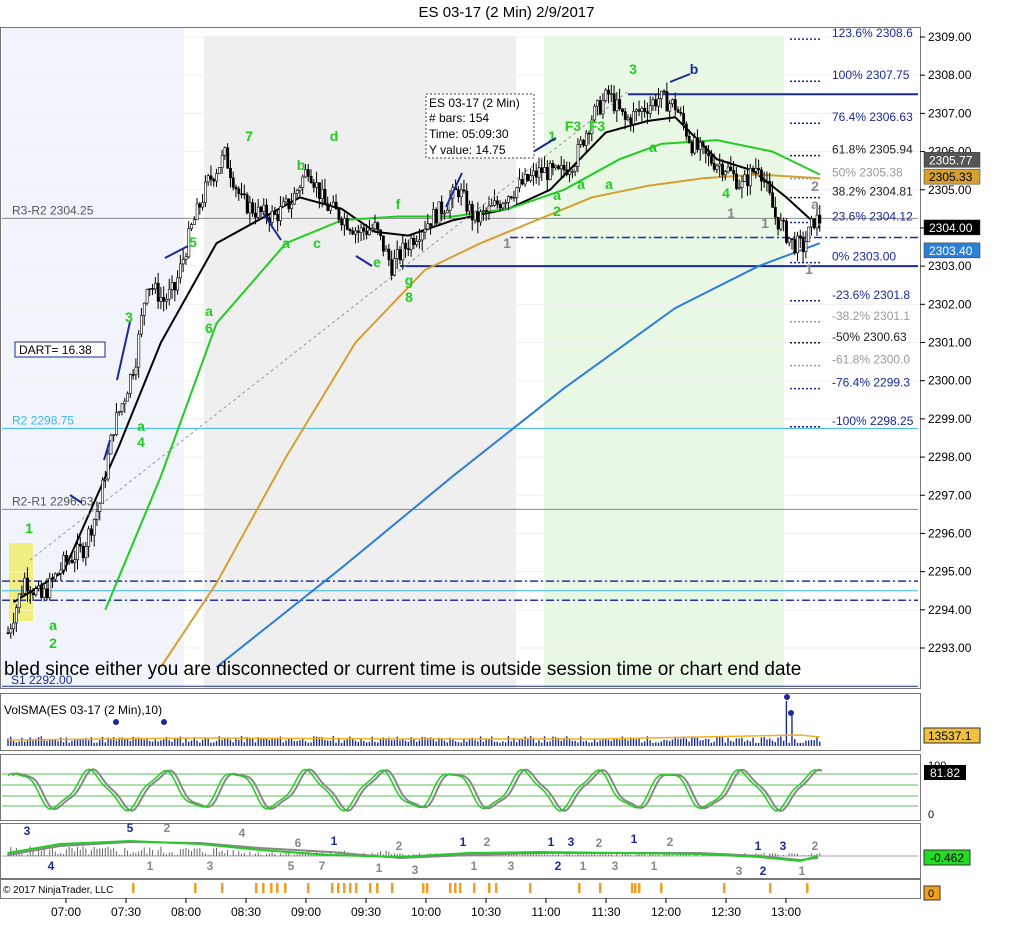 The width and height of the screenshot is (1013, 952). What do you see at coordinates (950, 190) in the screenshot?
I see `y-tick-label: 2305.00` at bounding box center [950, 190].